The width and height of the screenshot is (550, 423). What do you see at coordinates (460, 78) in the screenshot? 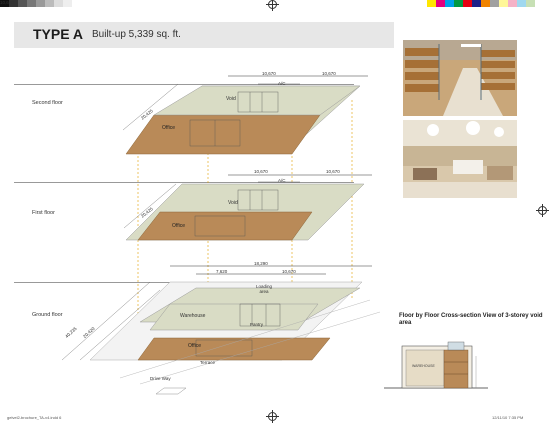
I see `warehouse-photo` at bounding box center [460, 78].